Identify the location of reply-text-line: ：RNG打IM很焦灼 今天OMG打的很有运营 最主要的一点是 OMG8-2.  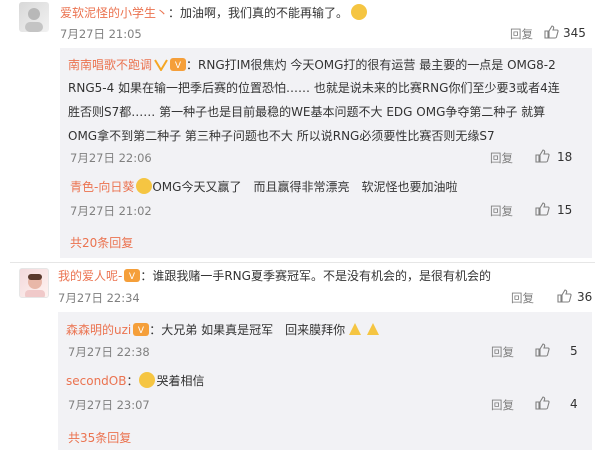
(371, 65).